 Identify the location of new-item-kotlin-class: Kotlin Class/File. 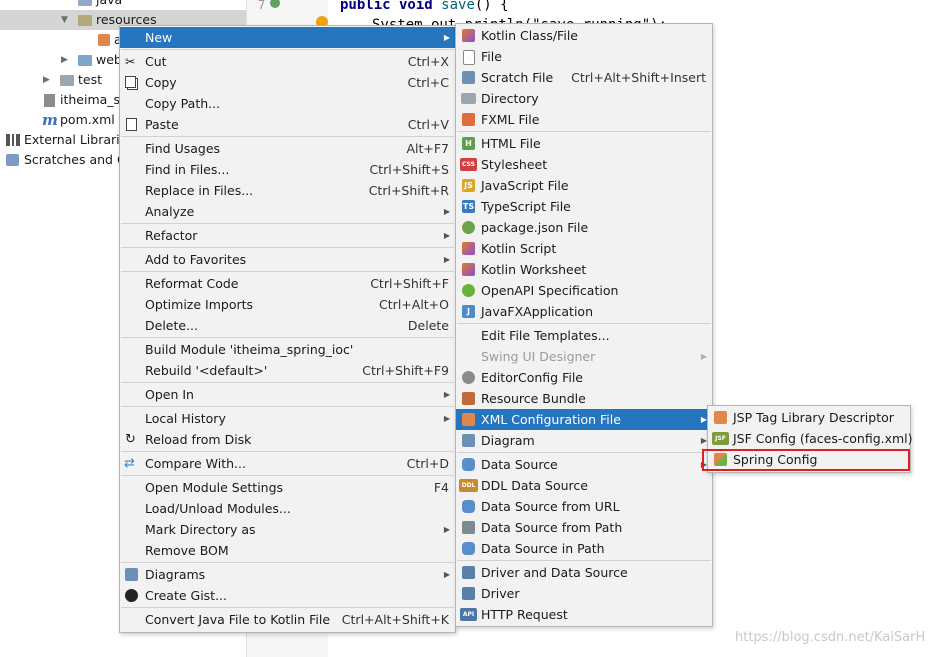
(584, 35).